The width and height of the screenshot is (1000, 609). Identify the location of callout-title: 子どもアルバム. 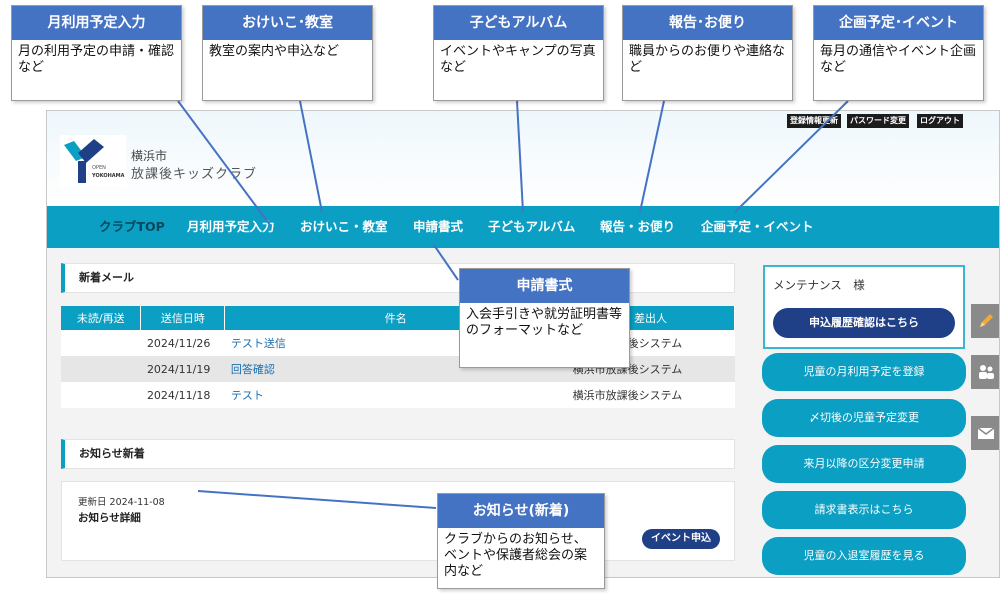
(518, 23).